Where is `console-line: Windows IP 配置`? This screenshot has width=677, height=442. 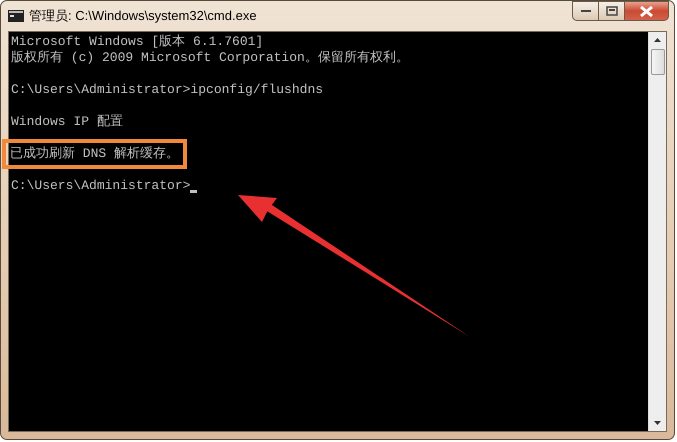 console-line: Windows IP 配置 is located at coordinates (67, 122).